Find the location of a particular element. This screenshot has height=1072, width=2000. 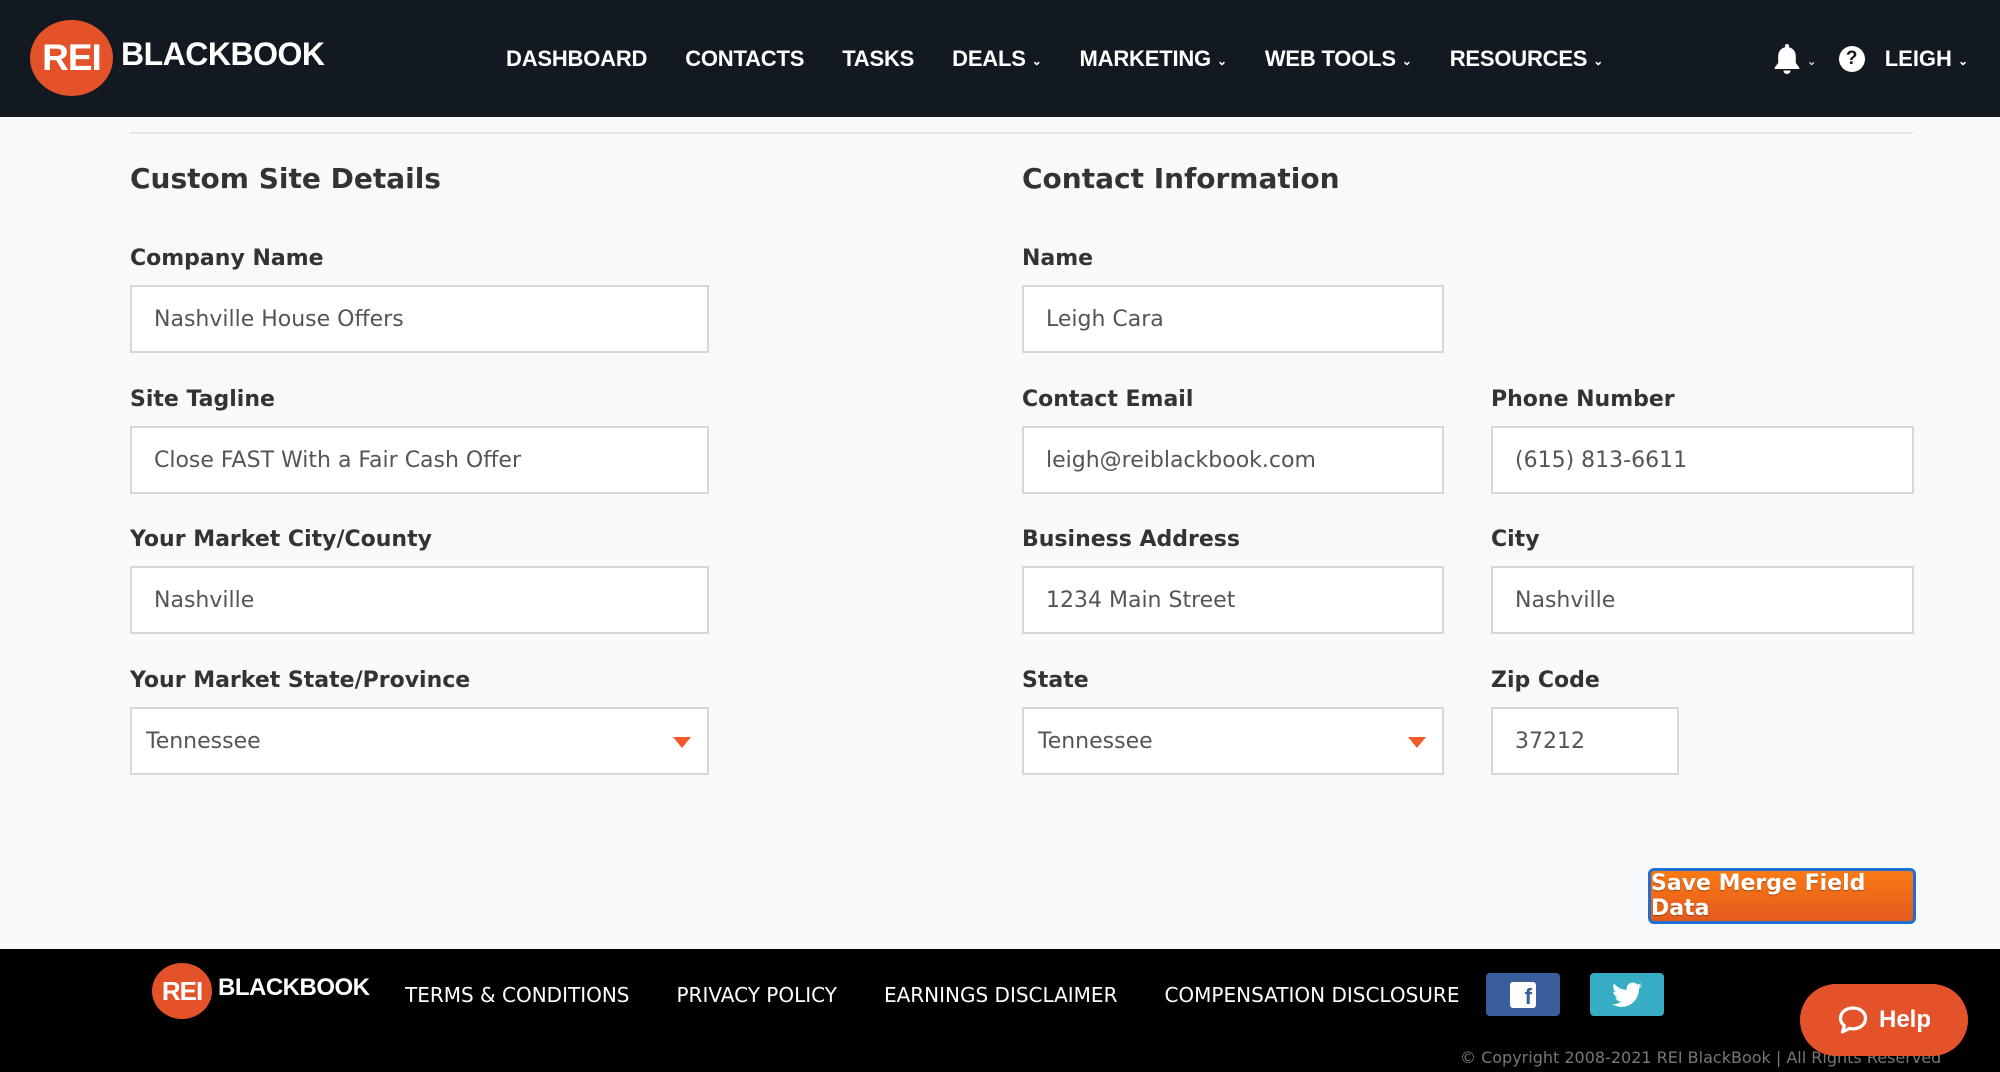

nav-resources: RESOURCES ⌄ is located at coordinates (1526, 58).